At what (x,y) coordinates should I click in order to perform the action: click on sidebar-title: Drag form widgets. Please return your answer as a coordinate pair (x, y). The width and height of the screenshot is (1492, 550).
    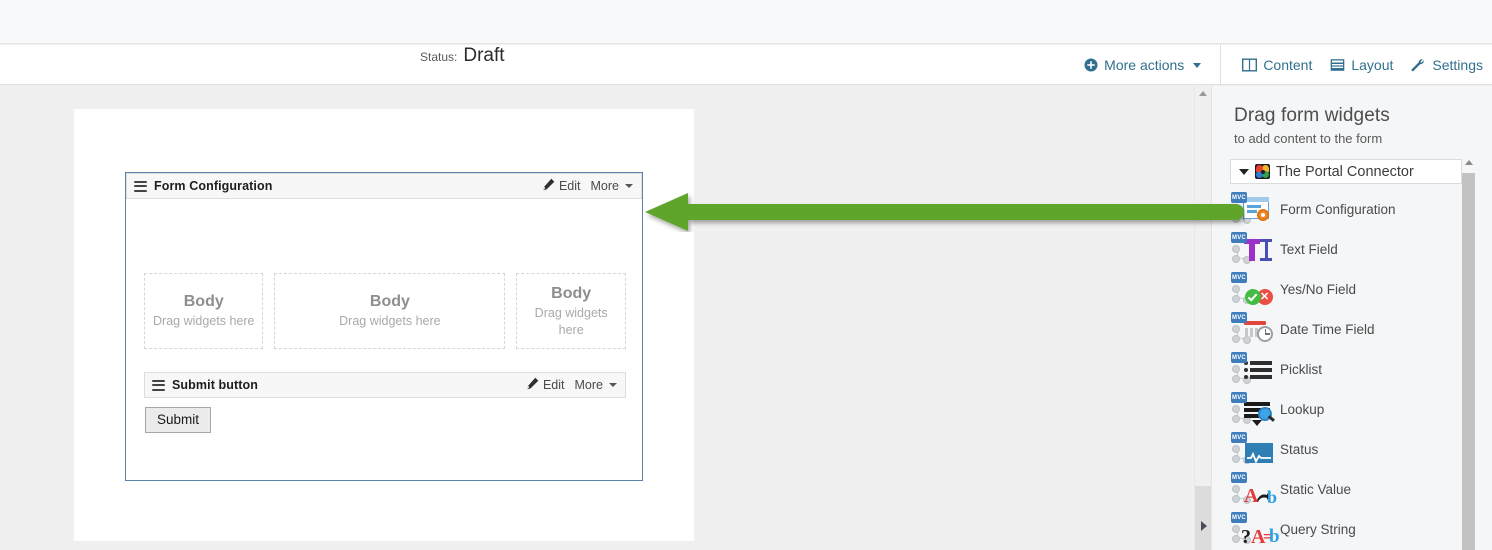
    Looking at the image, I should click on (1312, 115).